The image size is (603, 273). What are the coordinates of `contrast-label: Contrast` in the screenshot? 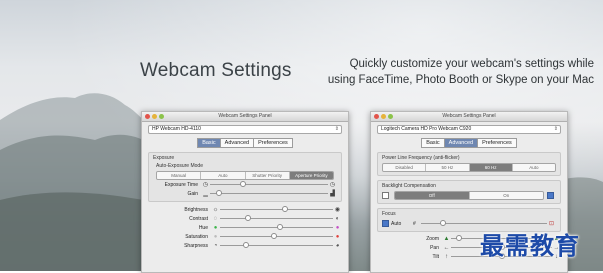 It's located at (198, 218).